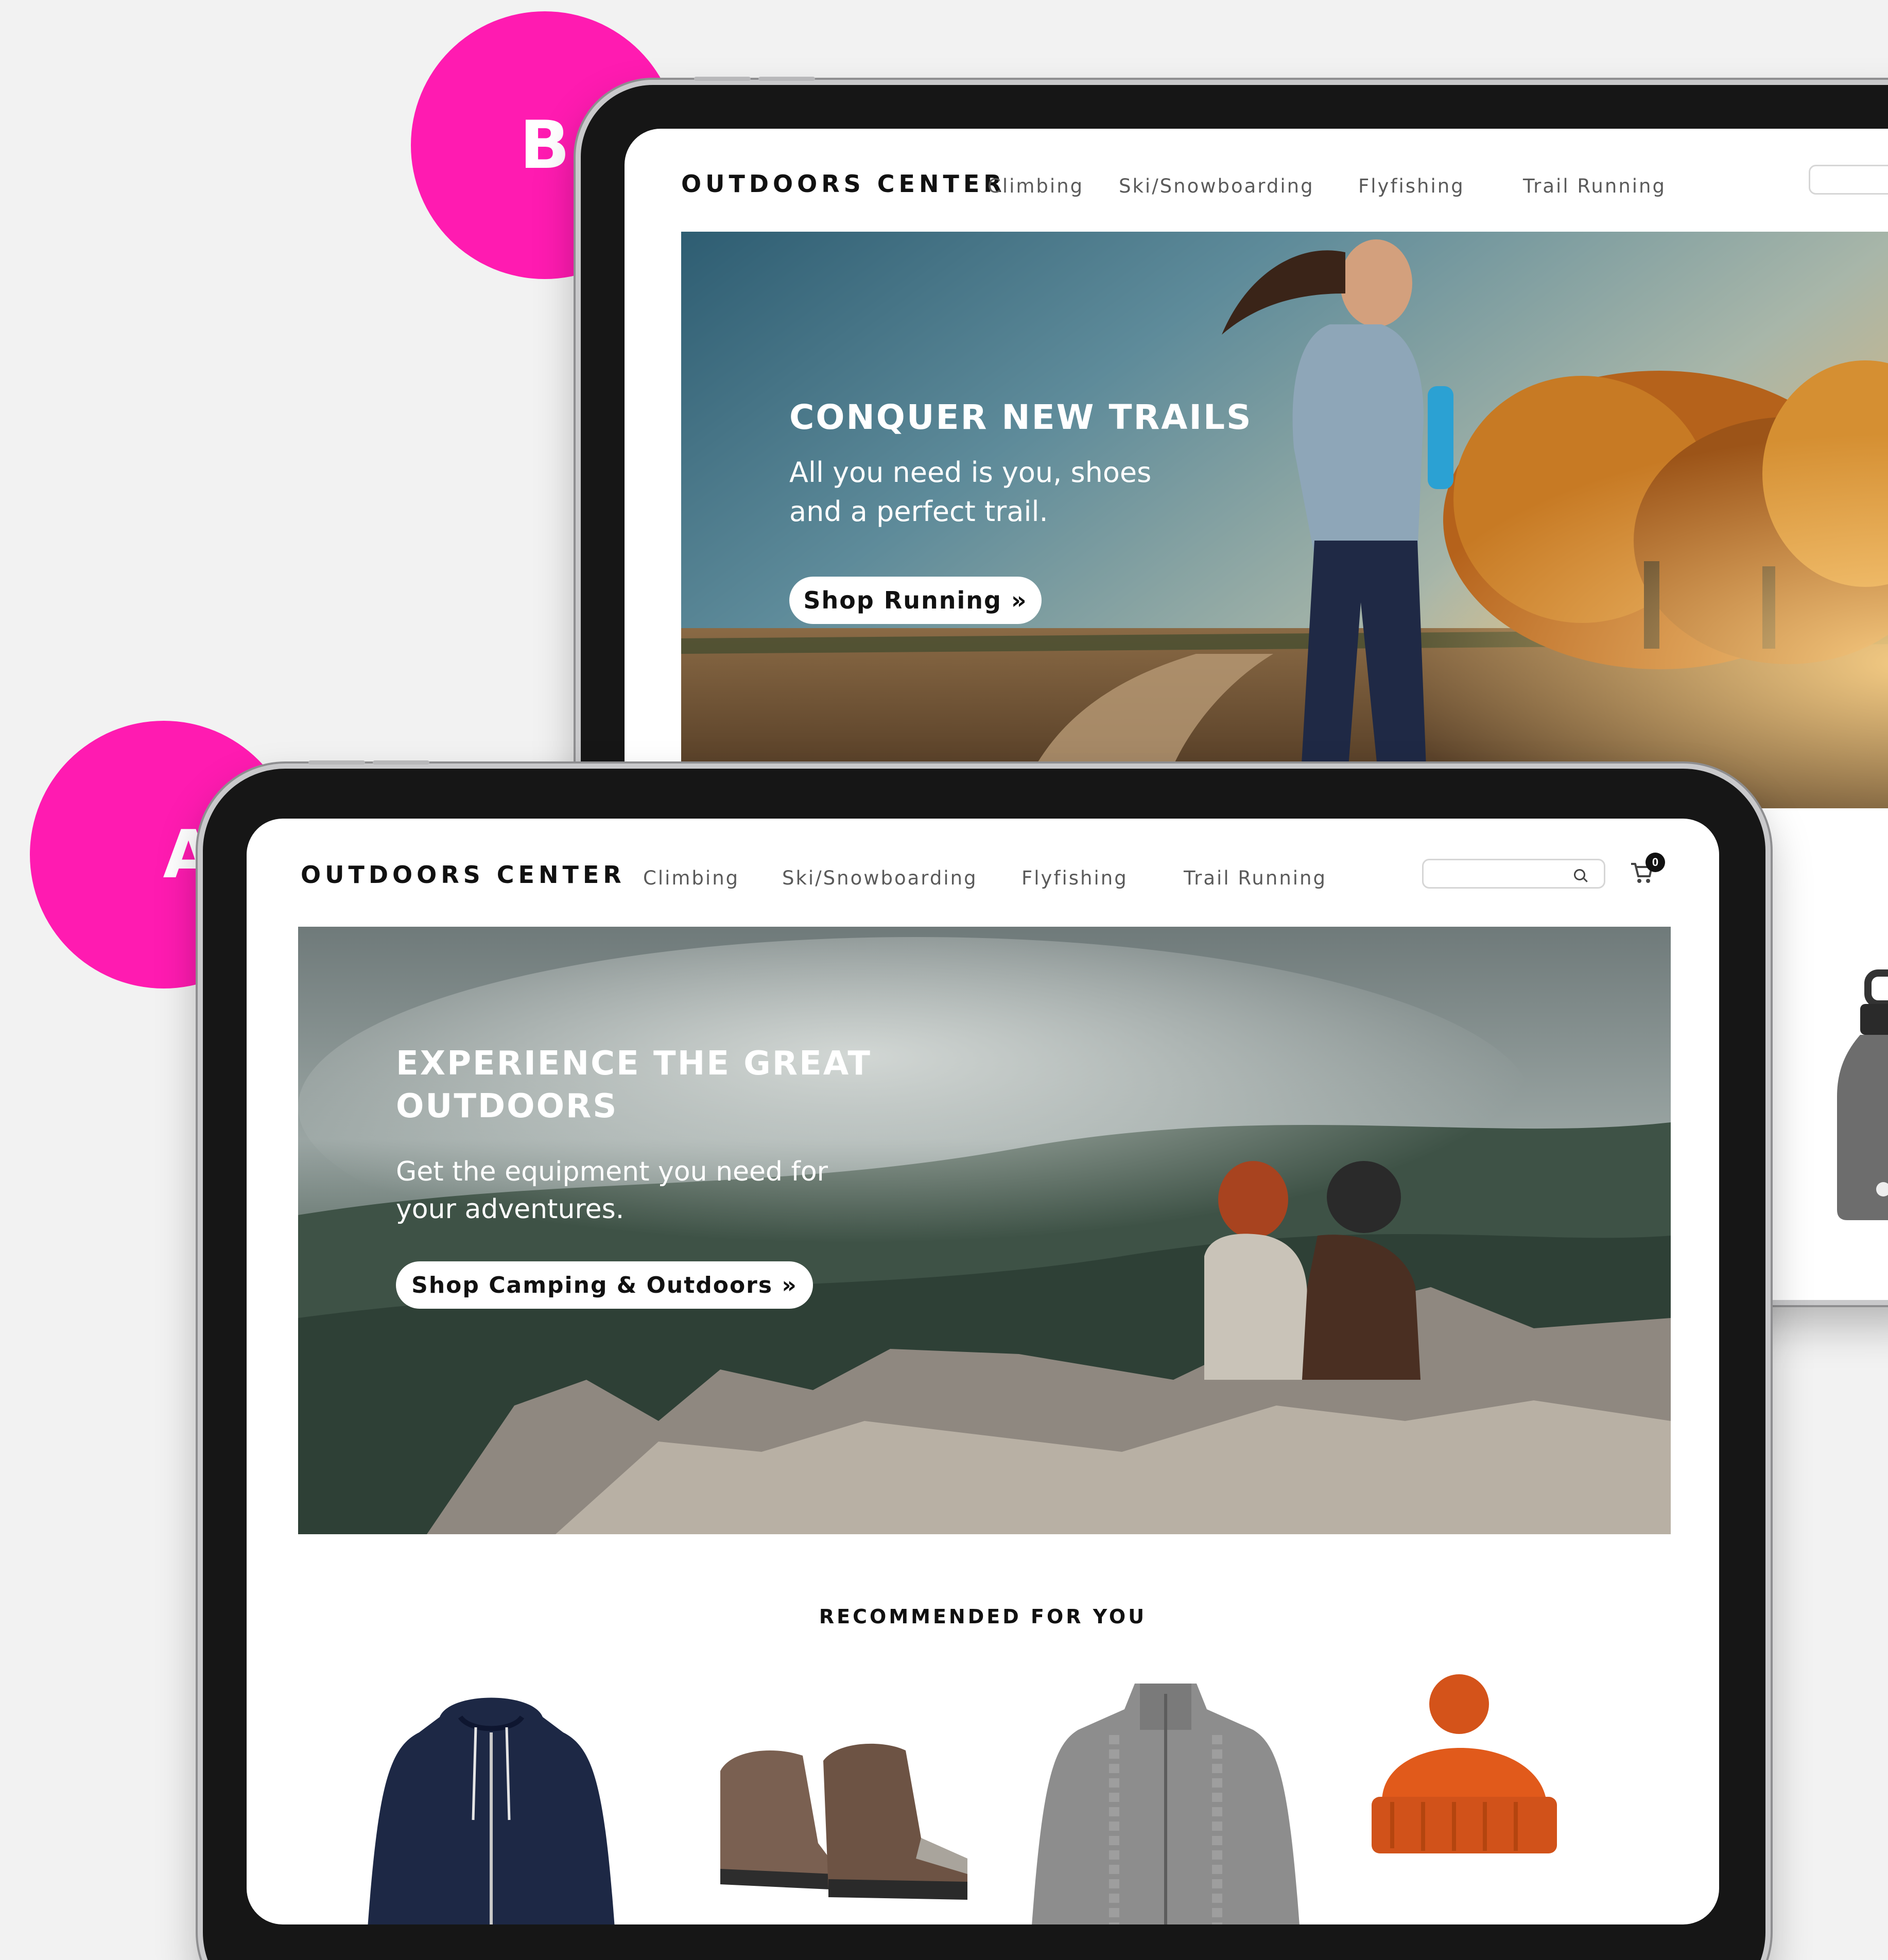 The height and width of the screenshot is (1960, 1888). I want to click on hero-subtitle-line: Get the equipment you need for, so click(612, 1171).